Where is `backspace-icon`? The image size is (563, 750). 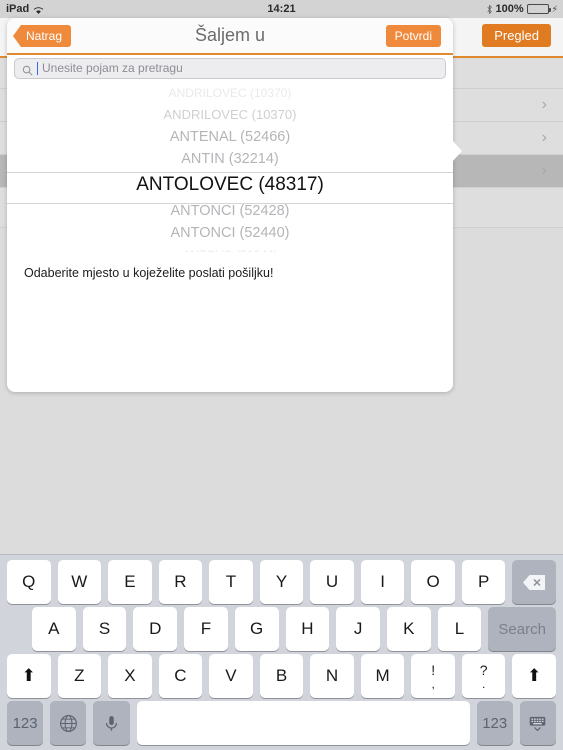
backspace-icon is located at coordinates (534, 582).